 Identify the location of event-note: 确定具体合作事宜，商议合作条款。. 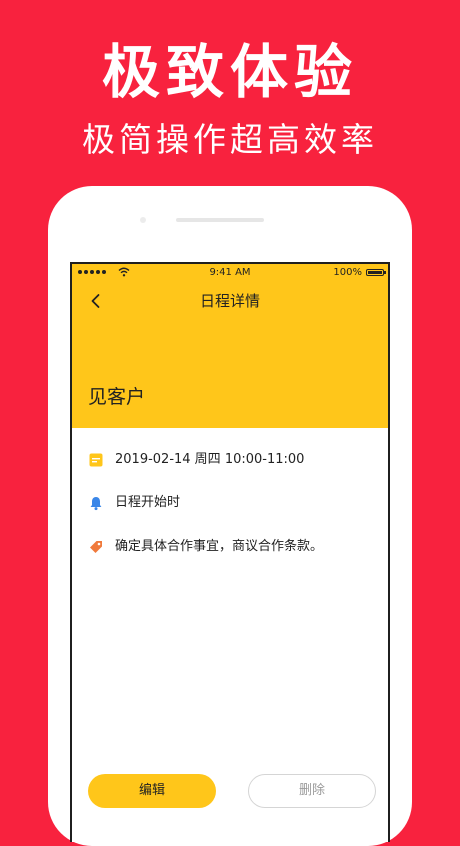
(219, 546).